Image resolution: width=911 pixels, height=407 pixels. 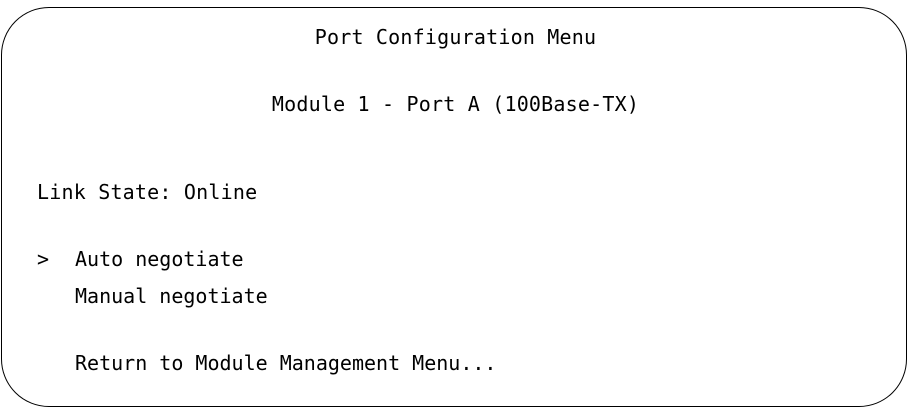 I want to click on link-state-value: Online, so click(x=220, y=192).